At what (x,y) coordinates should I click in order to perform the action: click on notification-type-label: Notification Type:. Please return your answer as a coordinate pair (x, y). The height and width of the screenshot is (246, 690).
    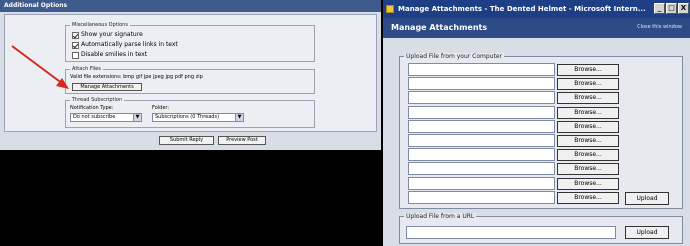
    Looking at the image, I should click on (92, 108).